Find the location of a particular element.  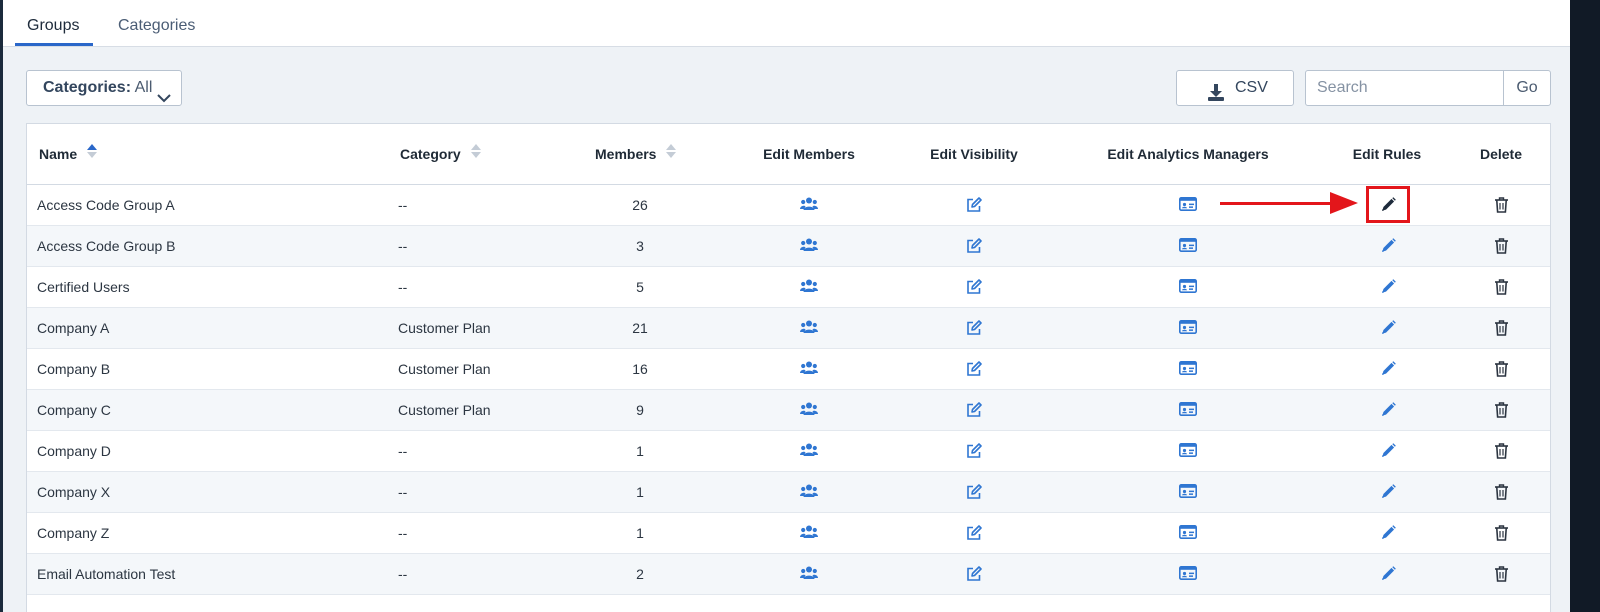

csv-export-button: CSV is located at coordinates (1235, 88).